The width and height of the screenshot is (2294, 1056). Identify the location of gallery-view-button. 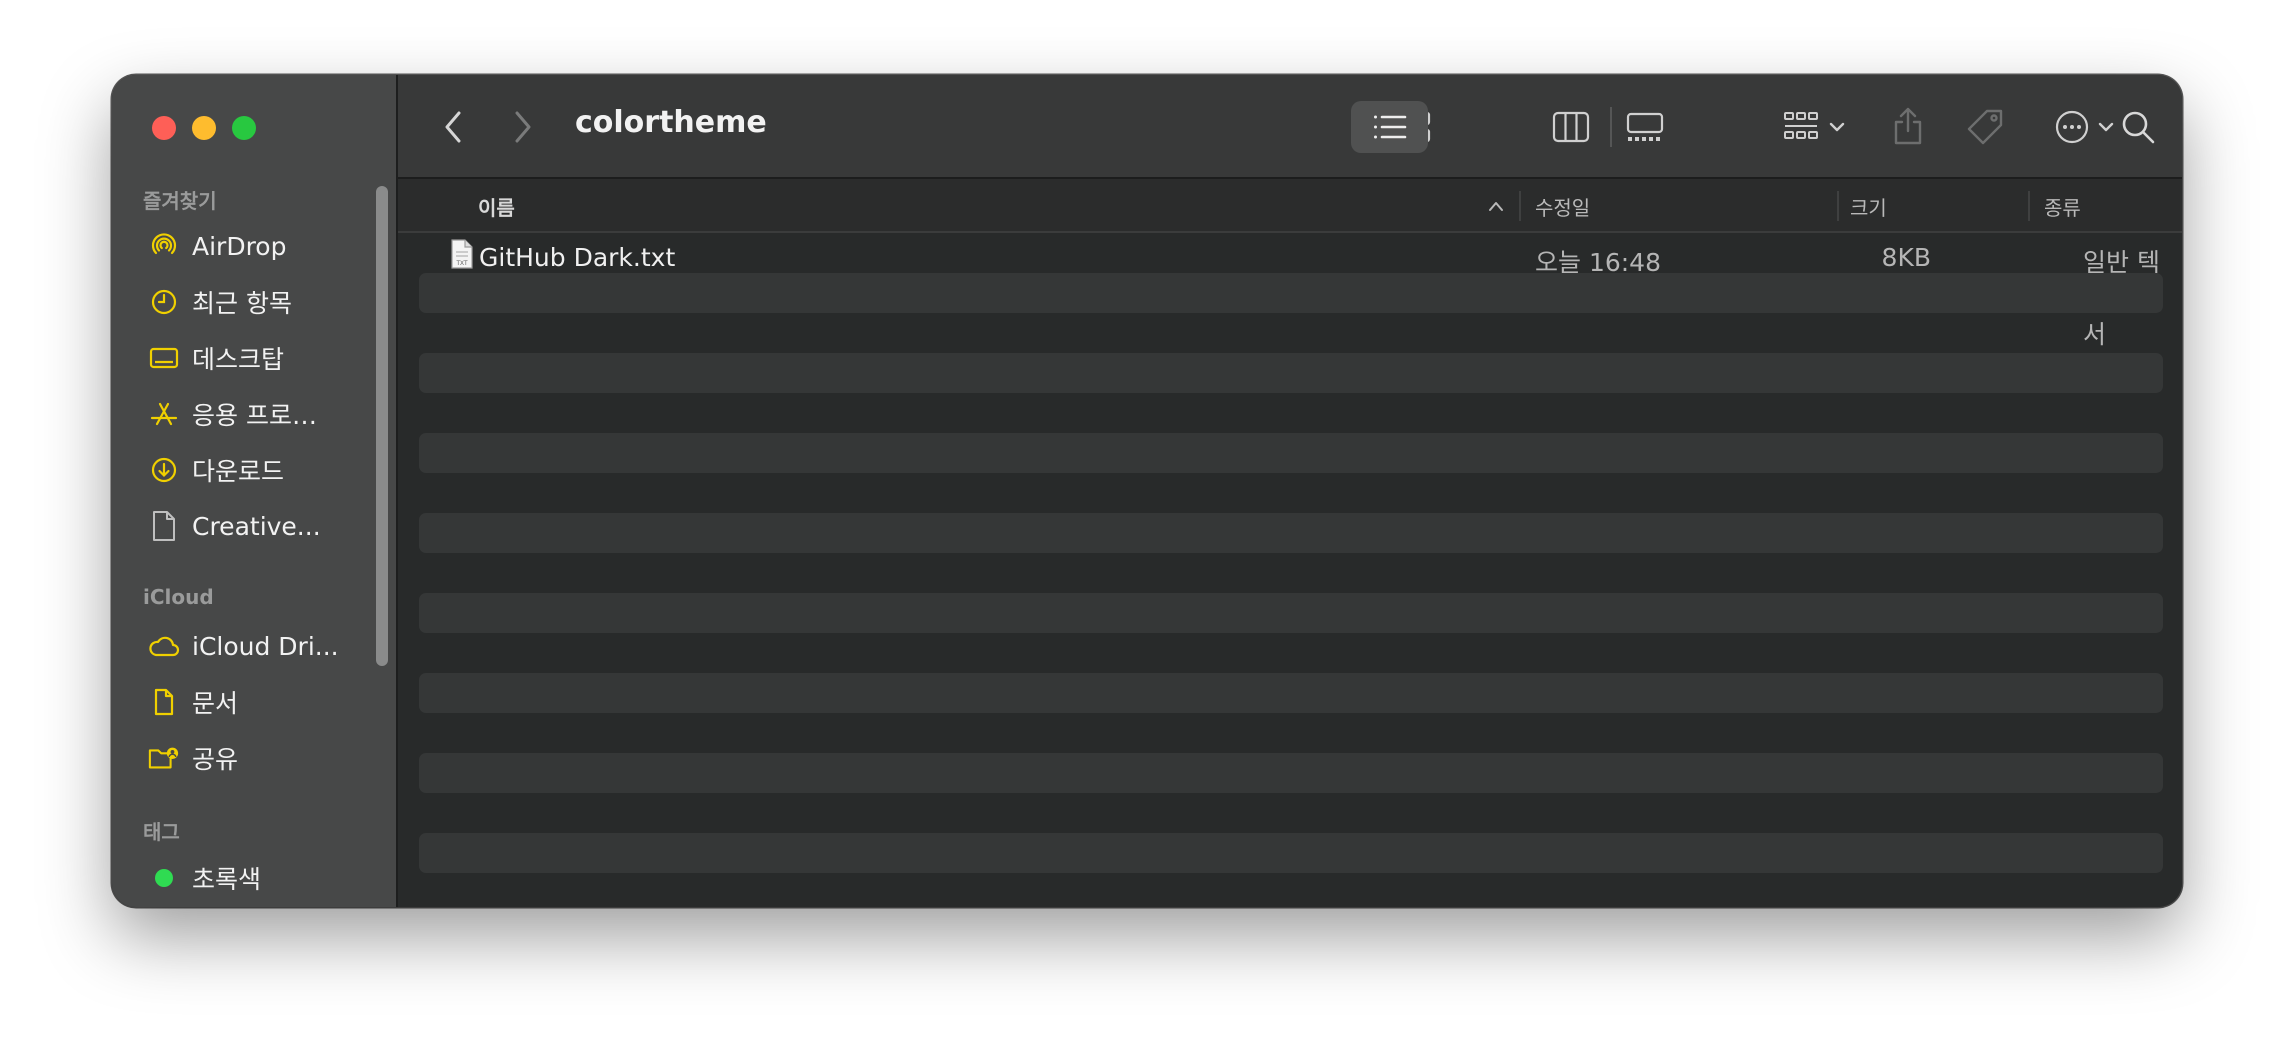
(1645, 127).